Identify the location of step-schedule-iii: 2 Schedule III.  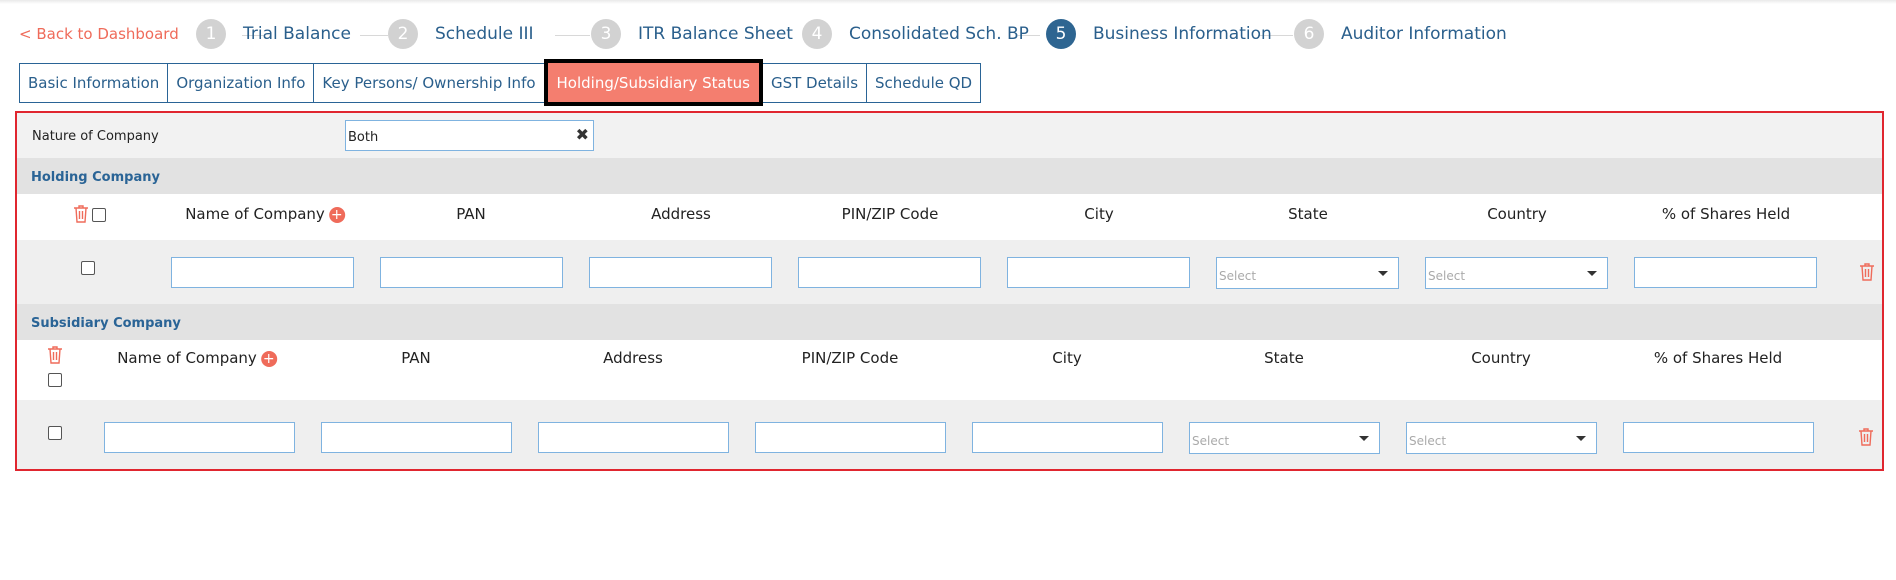
(461, 34).